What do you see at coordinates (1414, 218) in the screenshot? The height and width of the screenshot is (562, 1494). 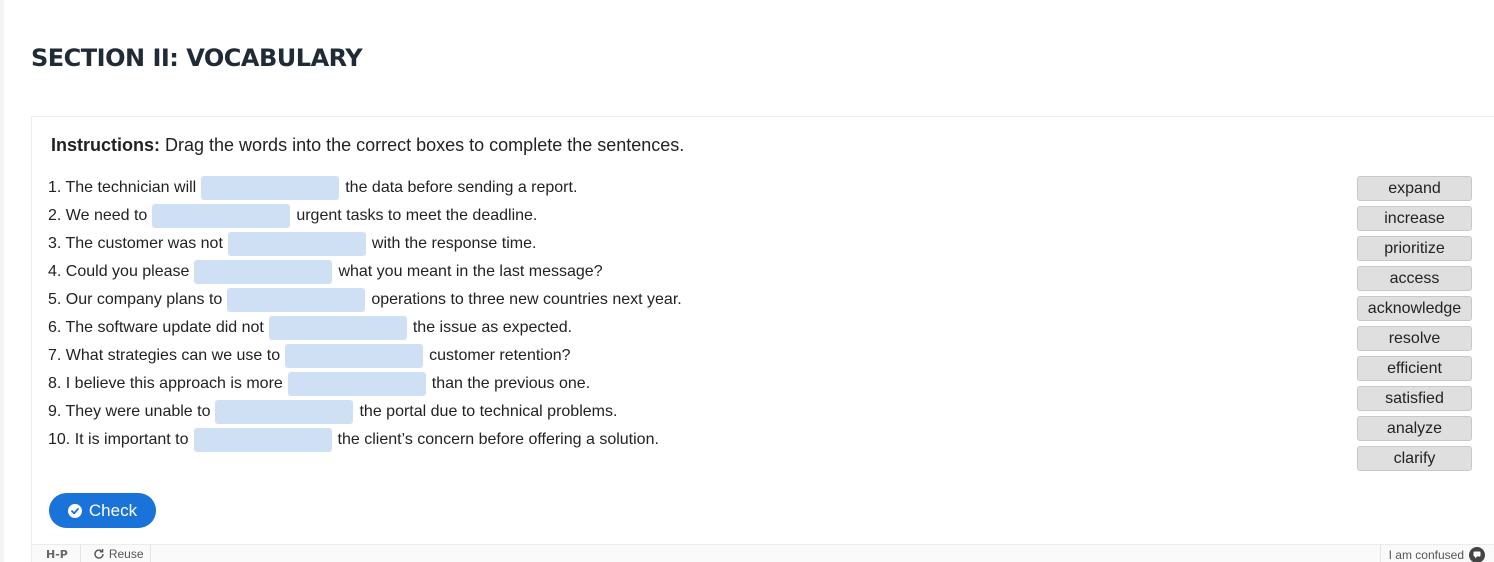 I see `draggable-word: increase` at bounding box center [1414, 218].